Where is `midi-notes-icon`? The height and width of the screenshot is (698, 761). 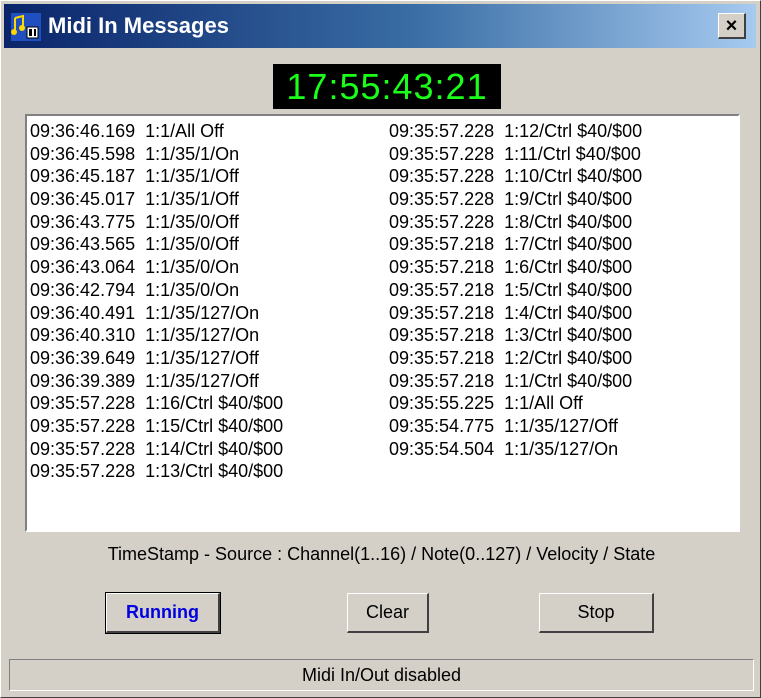 midi-notes-icon is located at coordinates (26, 27).